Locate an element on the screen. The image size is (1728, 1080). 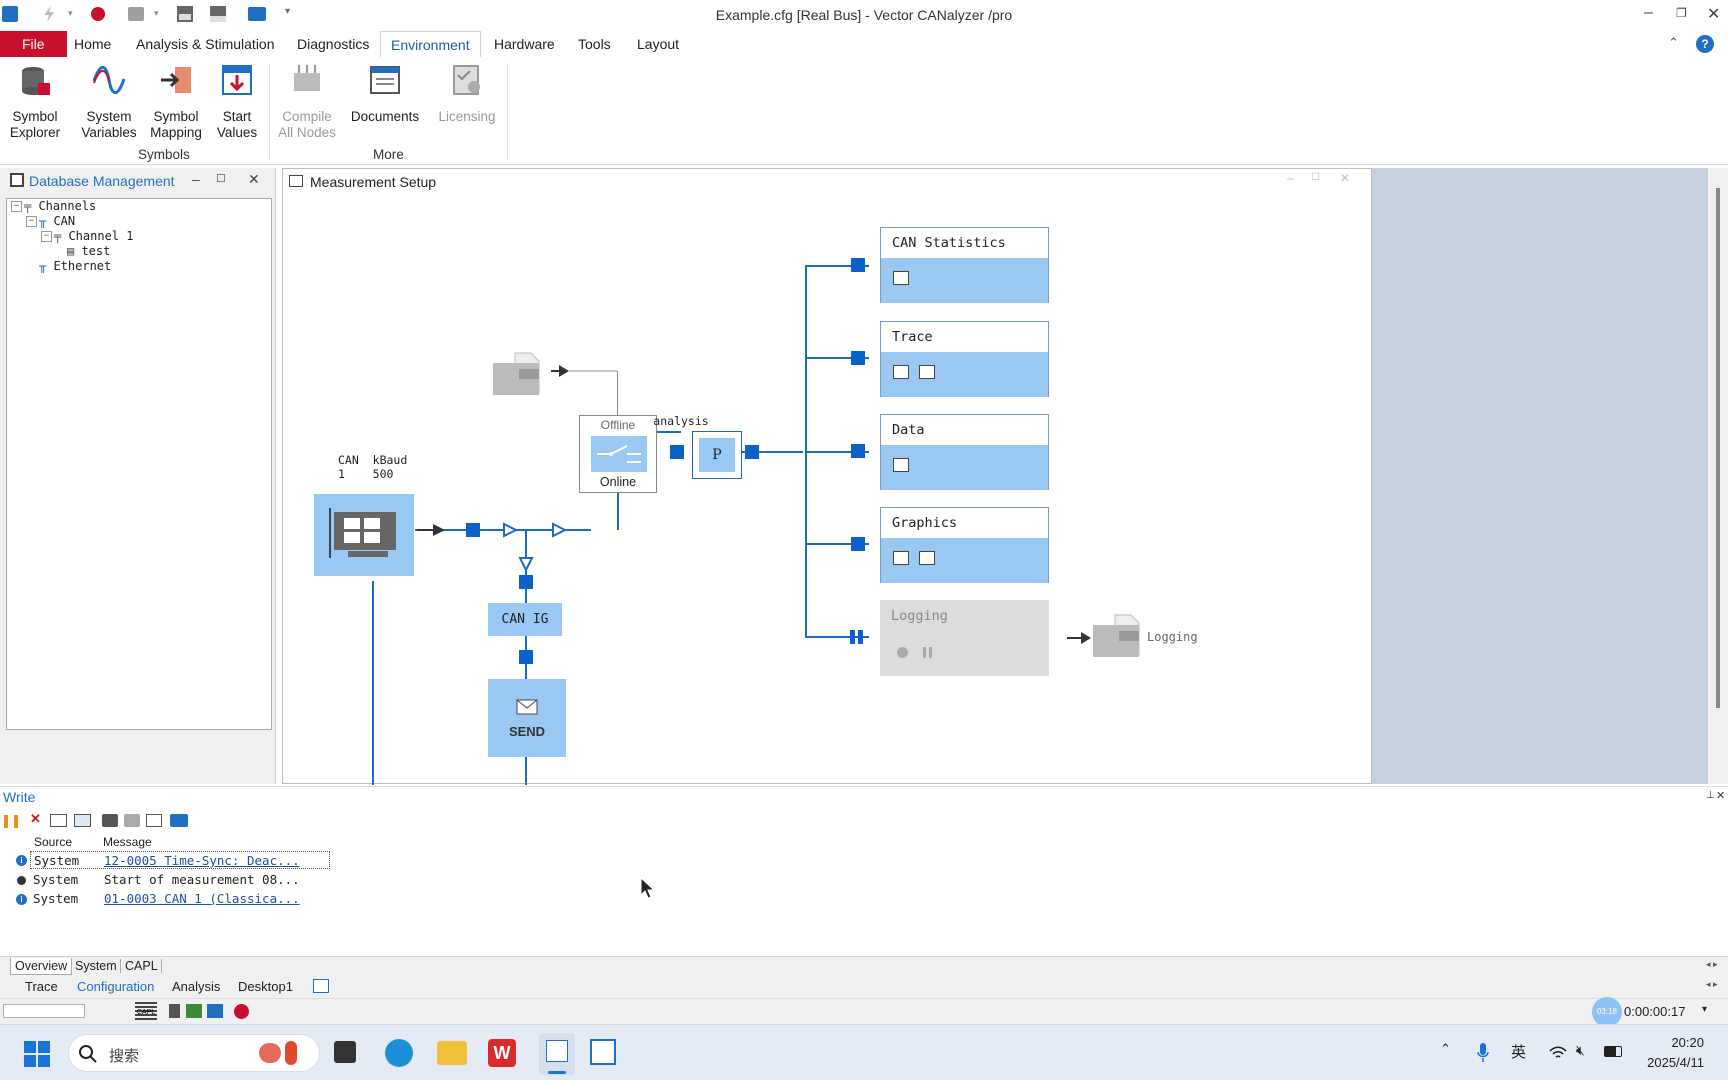
taskbar-search-box: 搜索 is located at coordinates (194, 1053).